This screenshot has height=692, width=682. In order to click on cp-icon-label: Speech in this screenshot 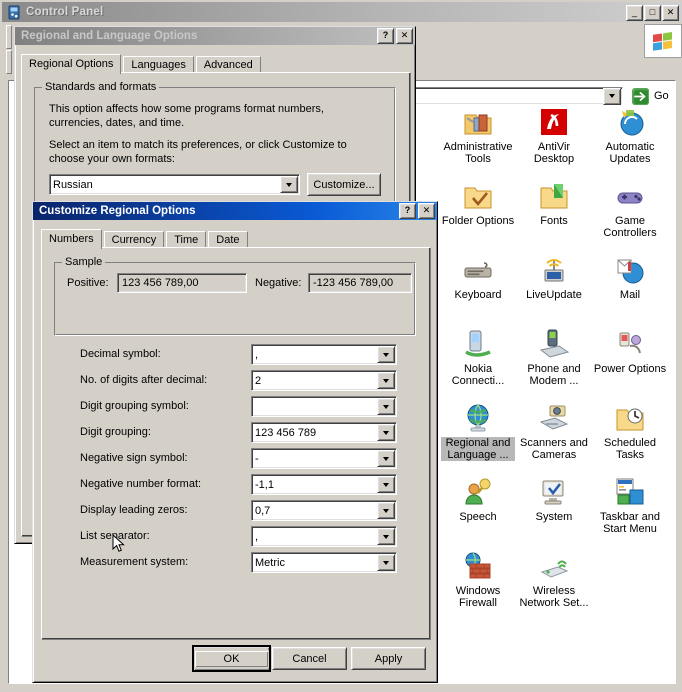, I will do `click(478, 517)`.